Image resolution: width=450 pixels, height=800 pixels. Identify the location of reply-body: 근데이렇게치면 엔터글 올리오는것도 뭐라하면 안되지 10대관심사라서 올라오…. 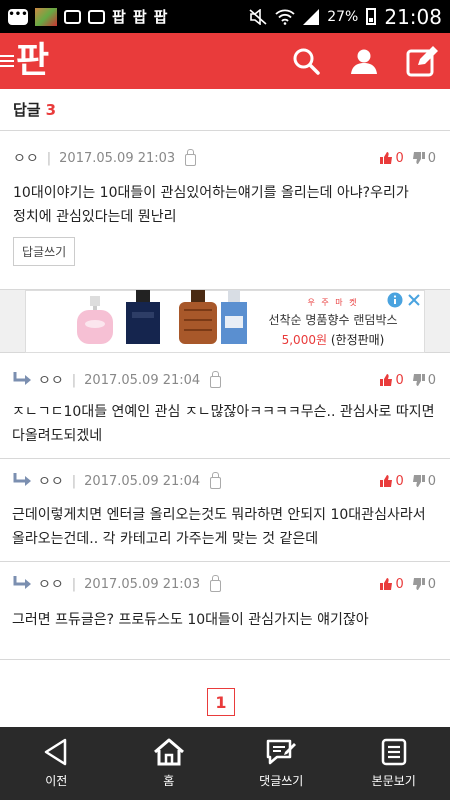
(219, 527).